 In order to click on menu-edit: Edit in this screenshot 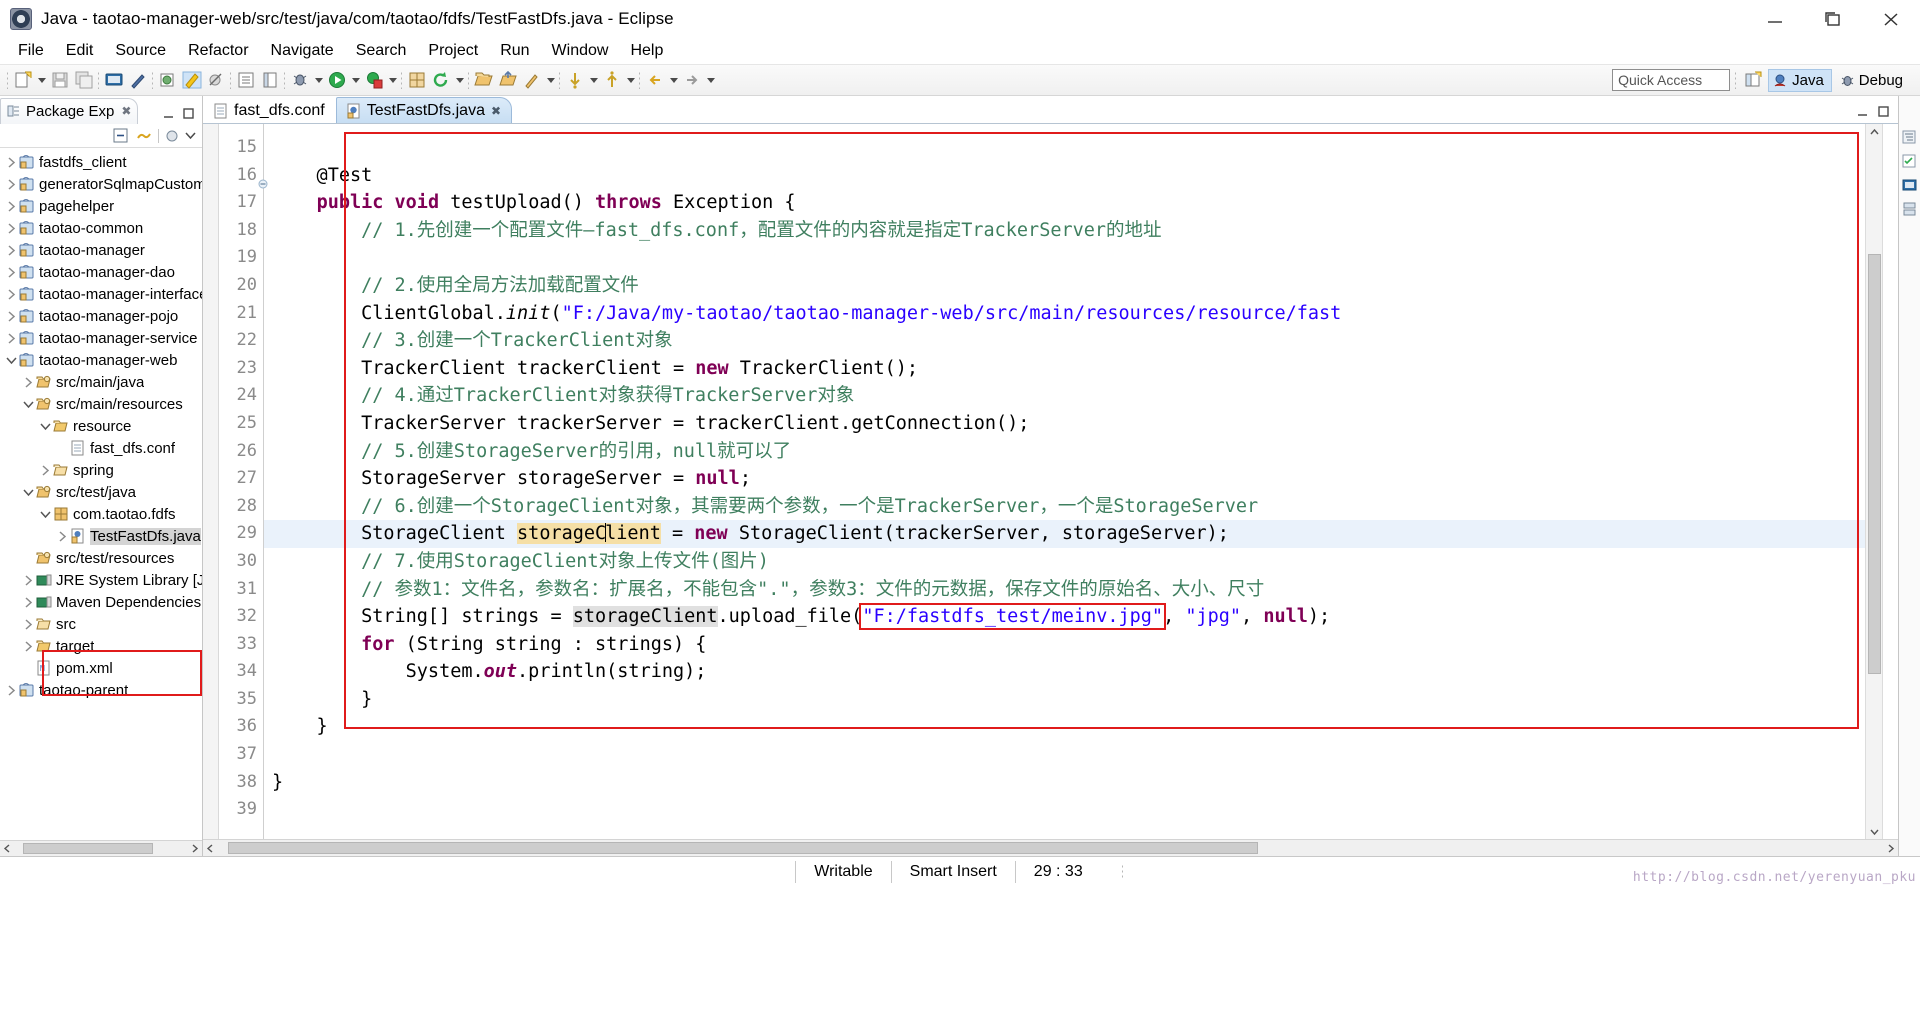, I will do `click(80, 51)`.